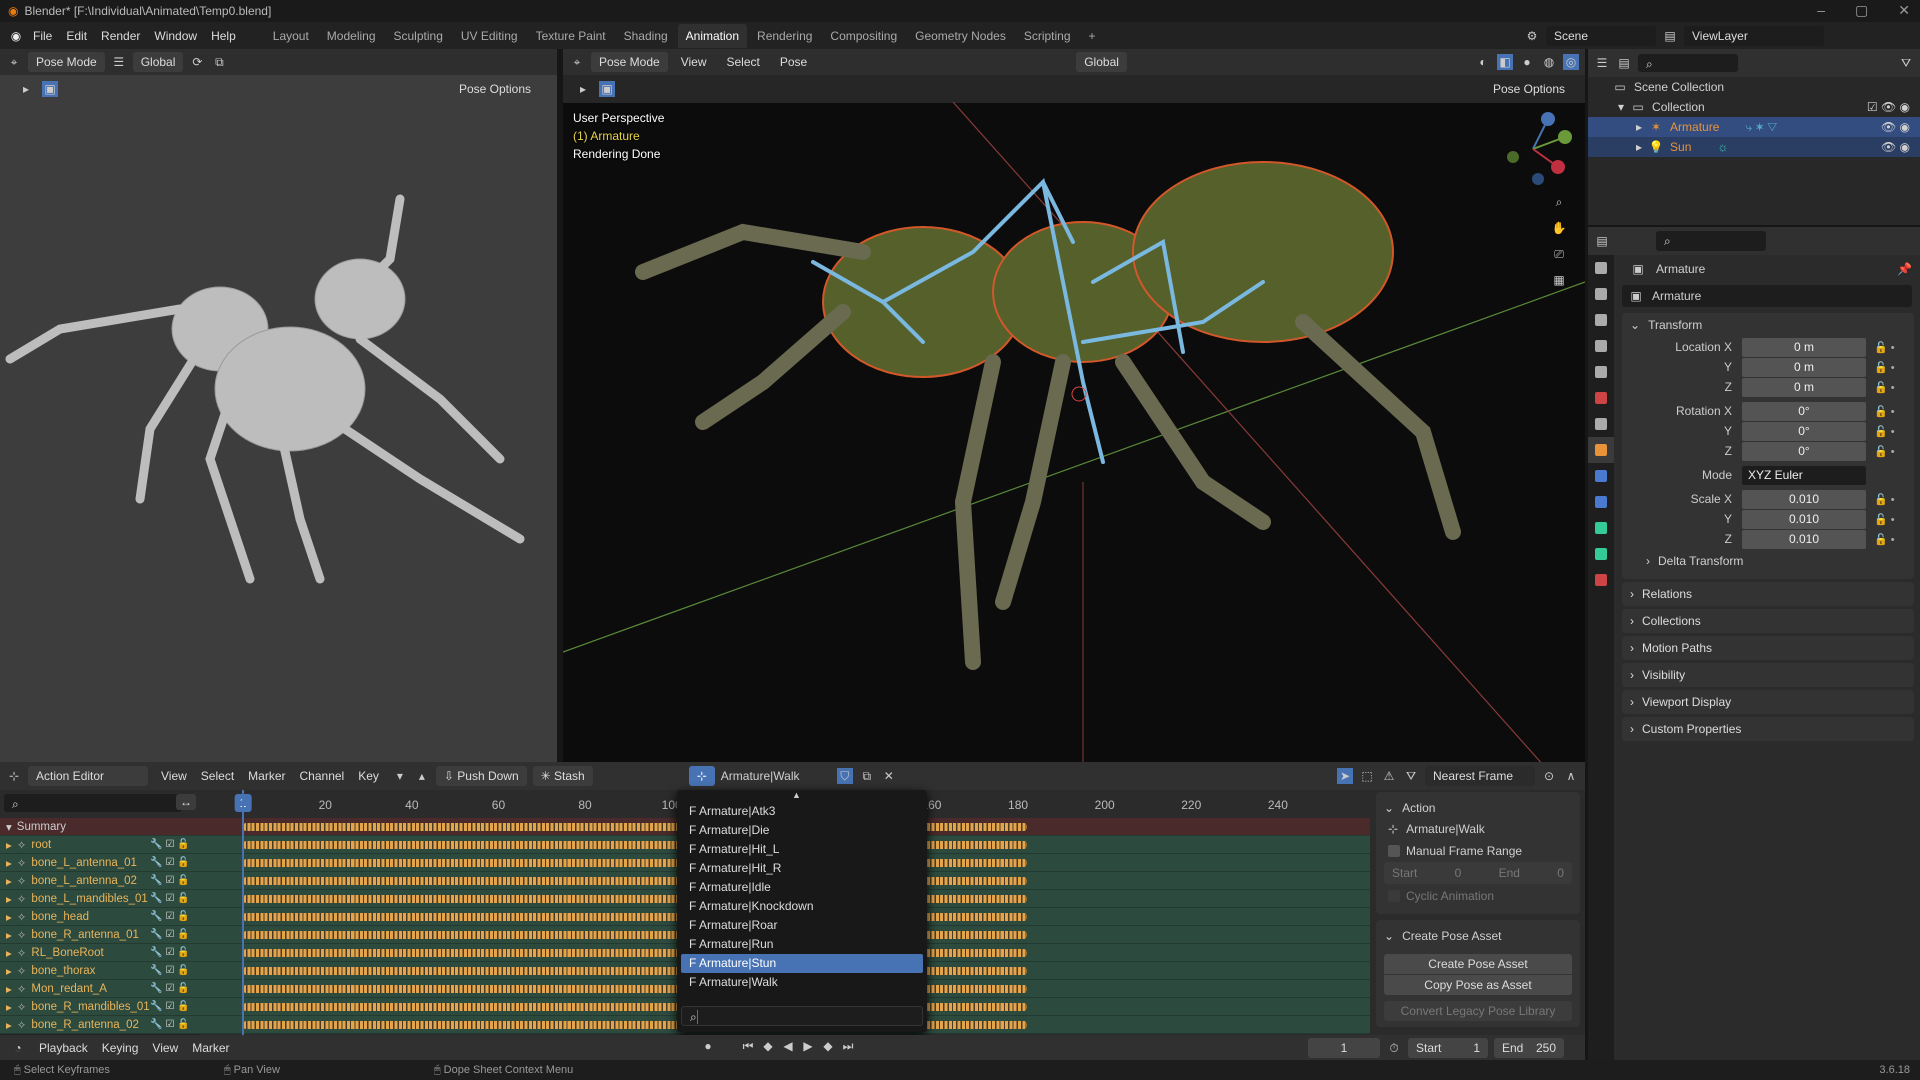 The width and height of the screenshot is (1920, 1080). I want to click on fake-user-shield-icon: ⛉, so click(844, 776).